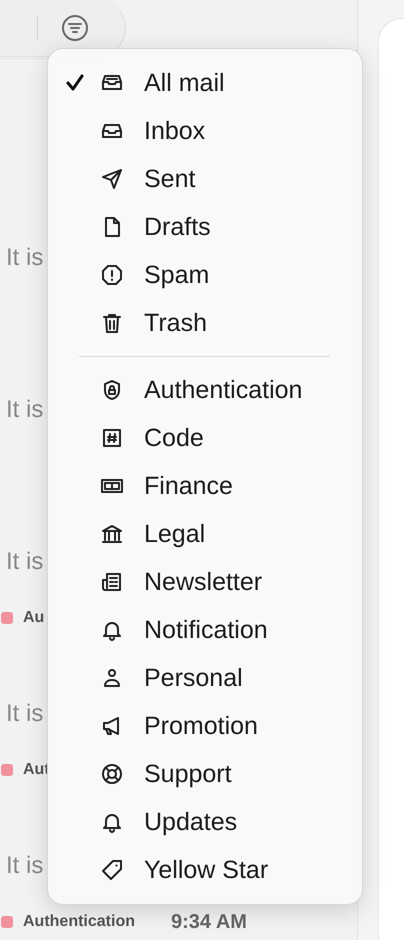 The image size is (404, 940). I want to click on tag-icon, so click(112, 870).